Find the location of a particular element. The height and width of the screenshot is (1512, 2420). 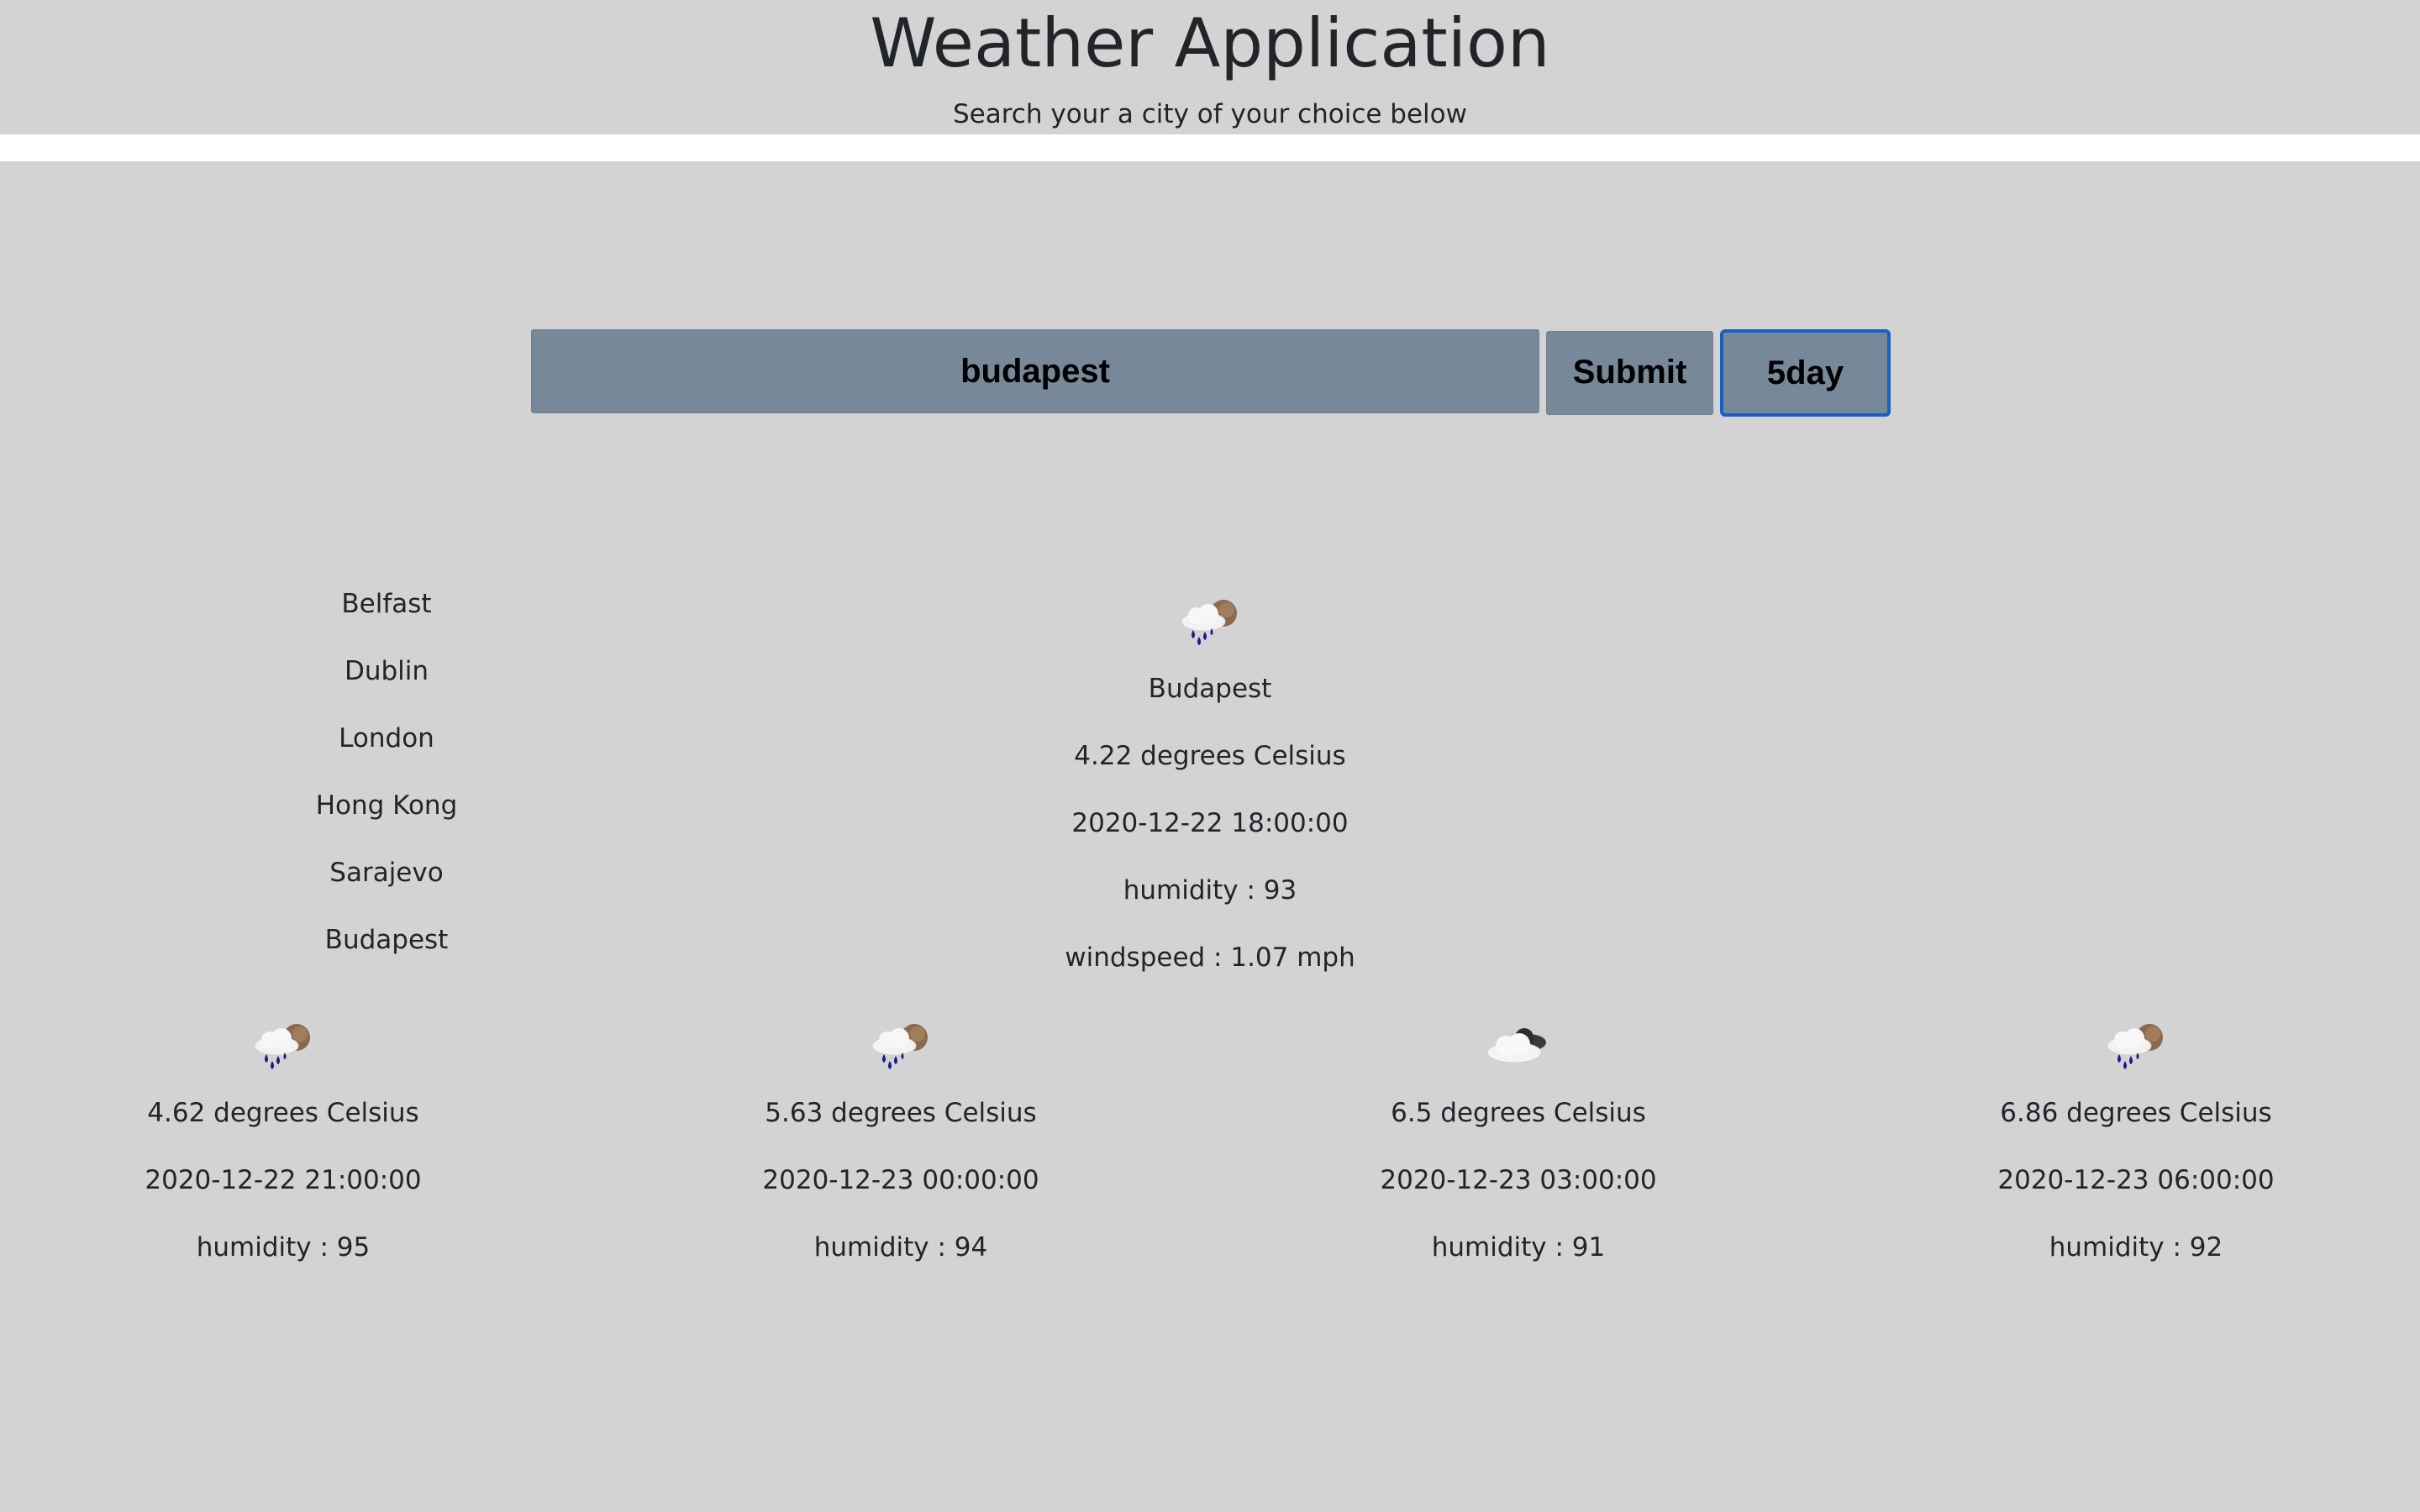

current-windspeed: windspeed : 1.07 mph is located at coordinates (1210, 957).